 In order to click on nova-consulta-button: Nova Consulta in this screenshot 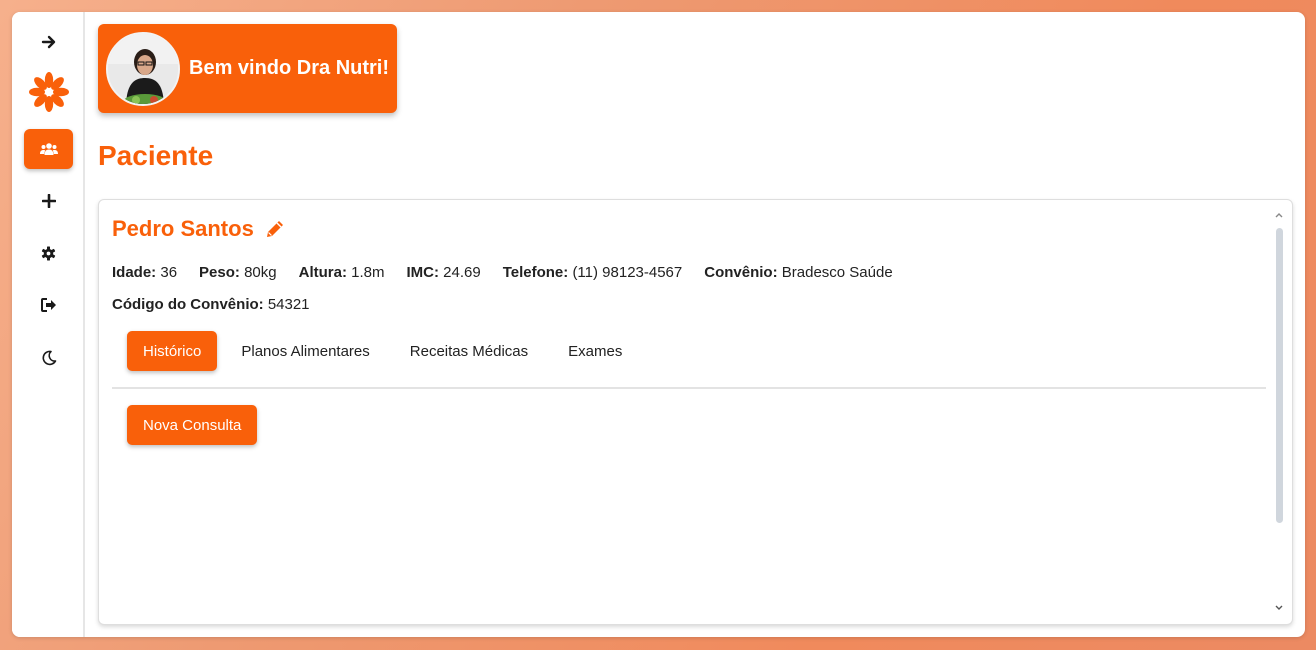, I will do `click(192, 425)`.